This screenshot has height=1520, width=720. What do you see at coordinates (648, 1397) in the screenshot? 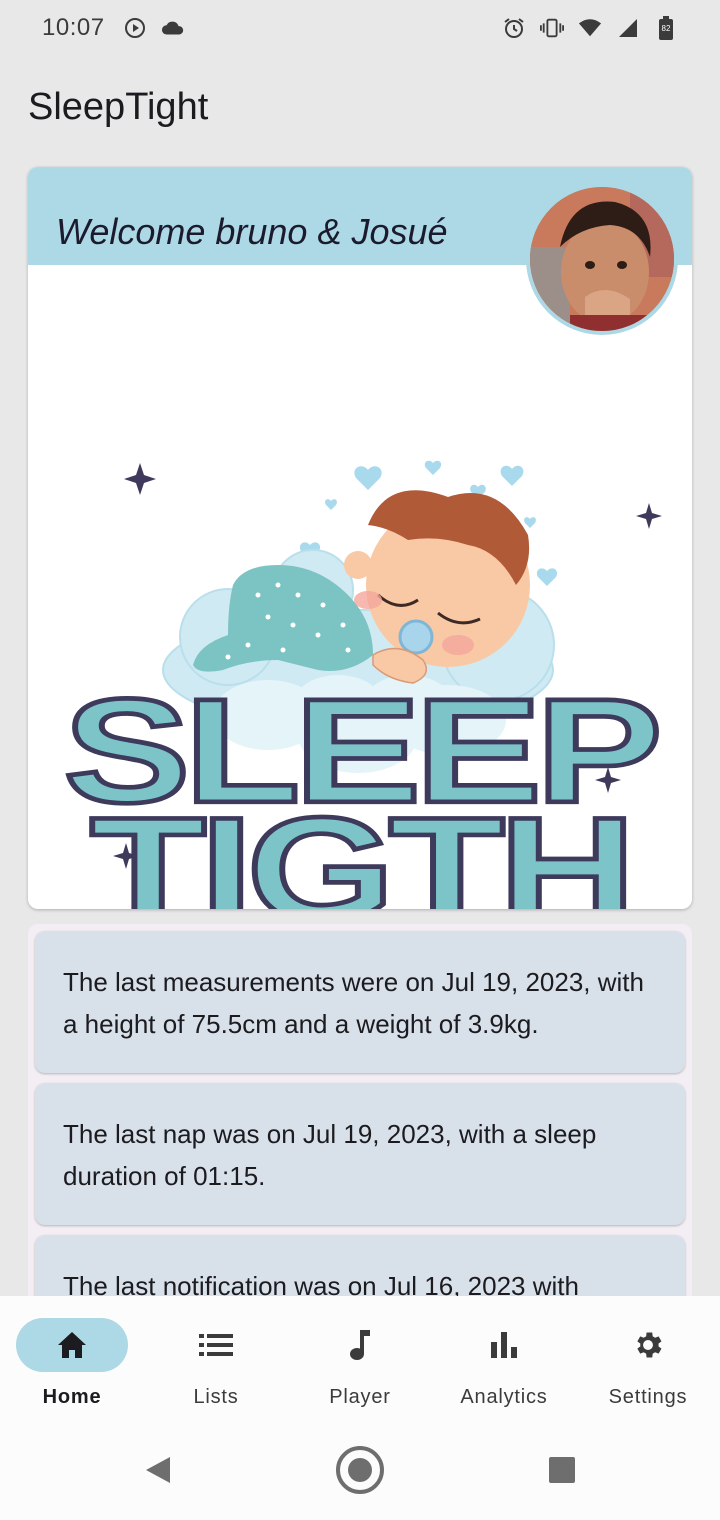
I see `nav-label-settings: Settings` at bounding box center [648, 1397].